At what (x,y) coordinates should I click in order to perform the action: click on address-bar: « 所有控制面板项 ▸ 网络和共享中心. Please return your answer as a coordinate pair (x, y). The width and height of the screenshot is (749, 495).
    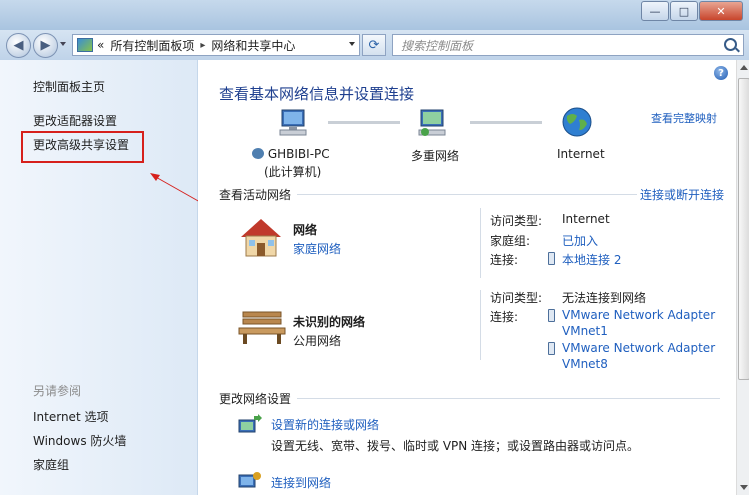
    Looking at the image, I should click on (216, 45).